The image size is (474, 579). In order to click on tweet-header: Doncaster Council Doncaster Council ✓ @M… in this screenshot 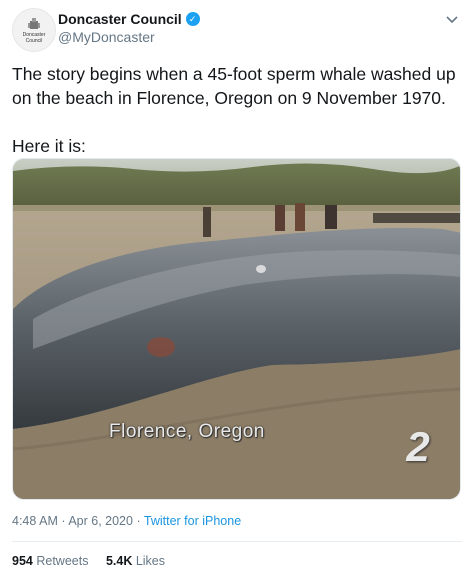, I will do `click(237, 30)`.